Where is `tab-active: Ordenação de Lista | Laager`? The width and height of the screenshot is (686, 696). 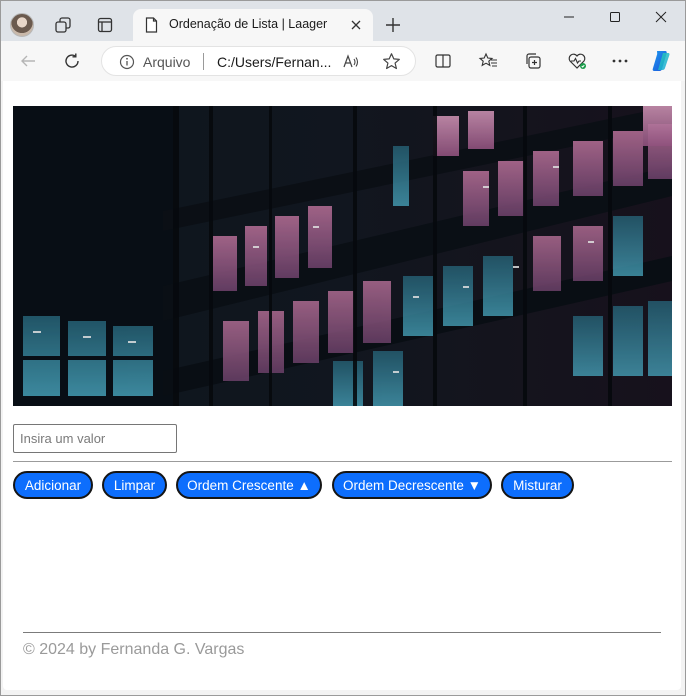 tab-active: Ordenação de Lista | Laager is located at coordinates (253, 25).